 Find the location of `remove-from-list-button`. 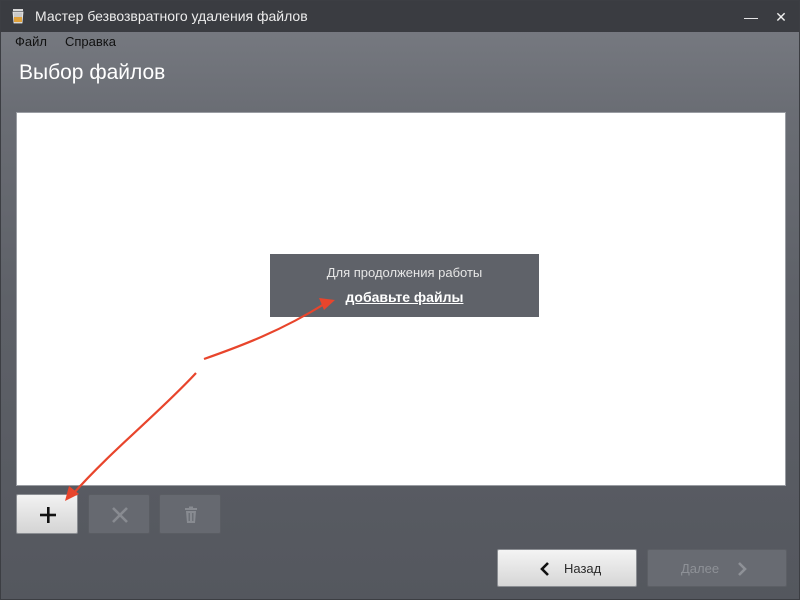

remove-from-list-button is located at coordinates (119, 514).